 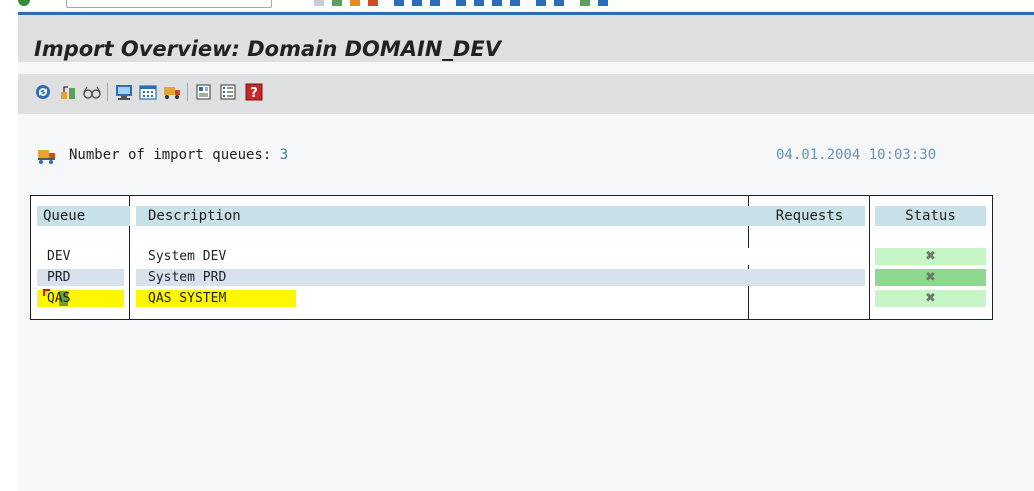 What do you see at coordinates (24, 3) in the screenshot?
I see `enter-icon` at bounding box center [24, 3].